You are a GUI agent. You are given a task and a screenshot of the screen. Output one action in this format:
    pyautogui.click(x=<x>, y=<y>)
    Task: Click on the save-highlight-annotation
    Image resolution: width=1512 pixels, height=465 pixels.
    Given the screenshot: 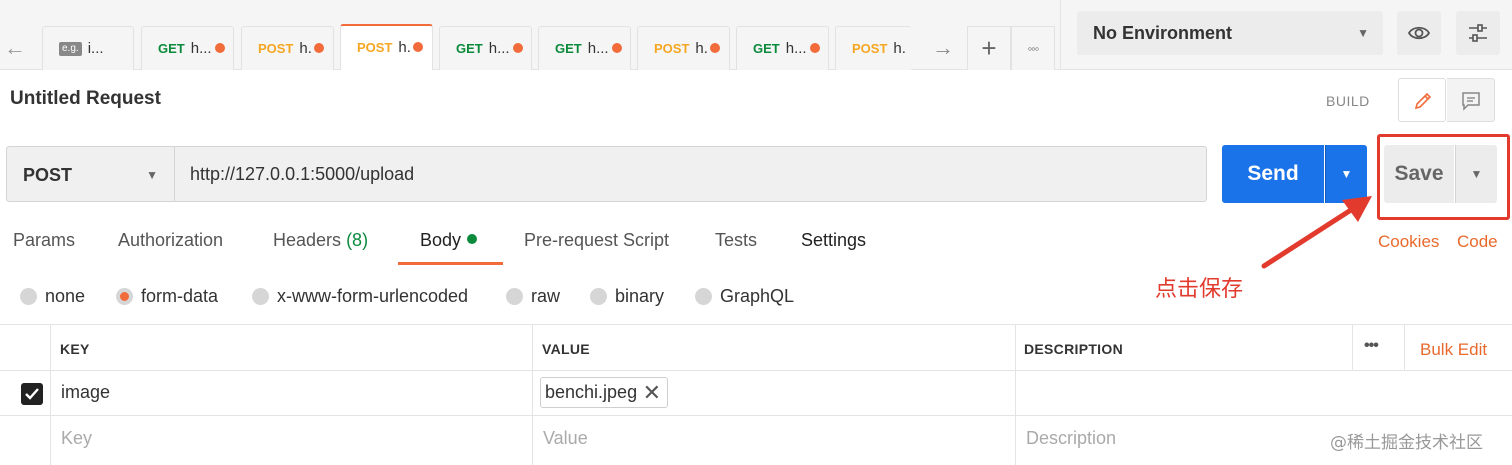 What is the action you would take?
    pyautogui.click(x=1443, y=177)
    